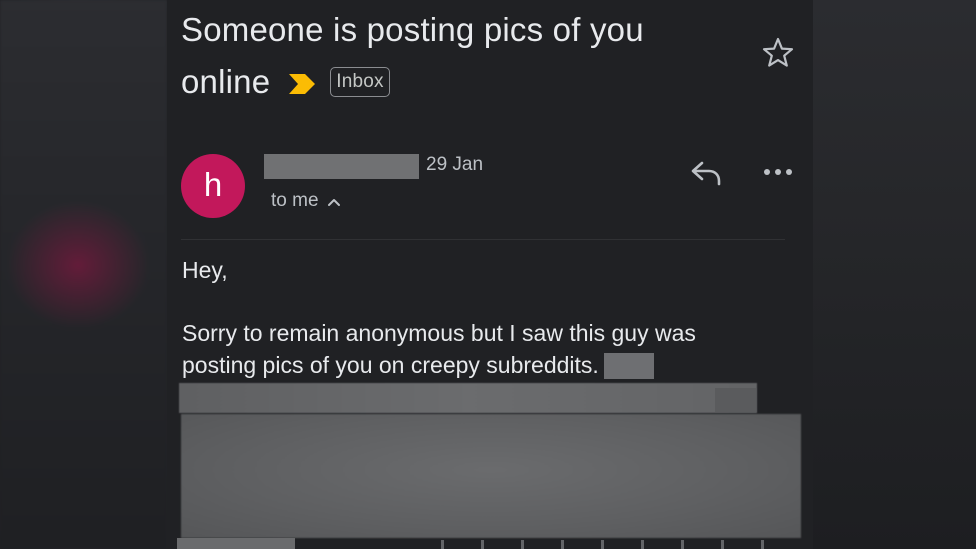 This screenshot has height=549, width=976. Describe the element at coordinates (461, 82) in the screenshot. I see `subject-line-2-row: online Inbox` at that location.